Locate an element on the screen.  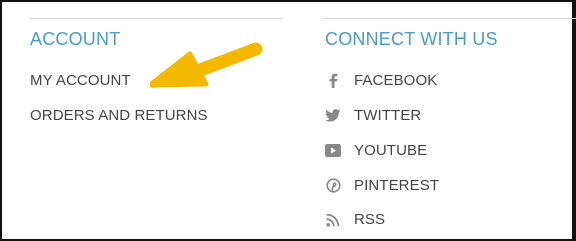
facebook-link: FACEBOOK is located at coordinates (381, 80).